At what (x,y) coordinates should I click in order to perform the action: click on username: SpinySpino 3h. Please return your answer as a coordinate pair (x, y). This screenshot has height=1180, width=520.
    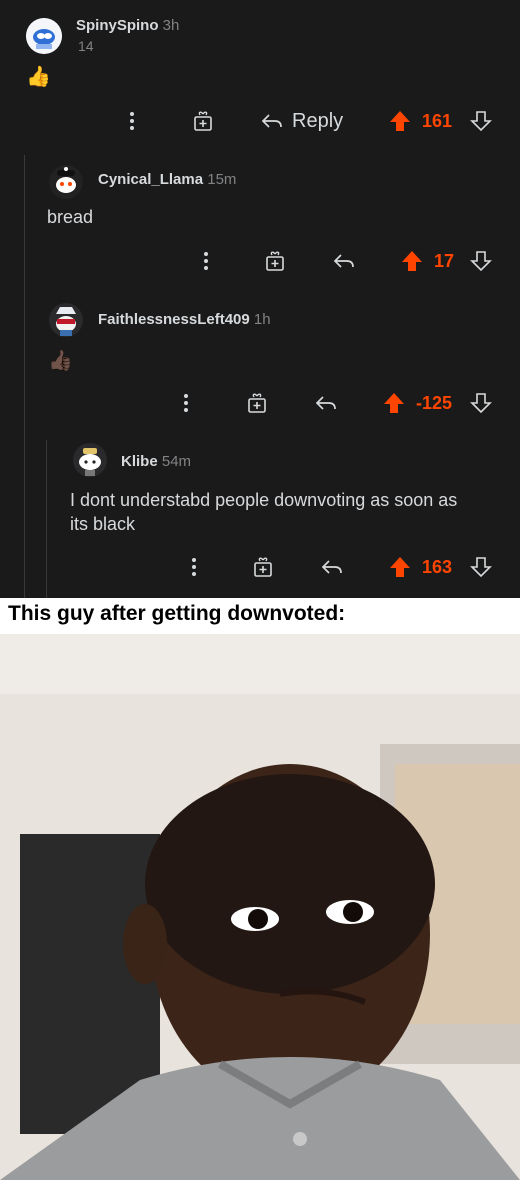
    Looking at the image, I should click on (127, 25).